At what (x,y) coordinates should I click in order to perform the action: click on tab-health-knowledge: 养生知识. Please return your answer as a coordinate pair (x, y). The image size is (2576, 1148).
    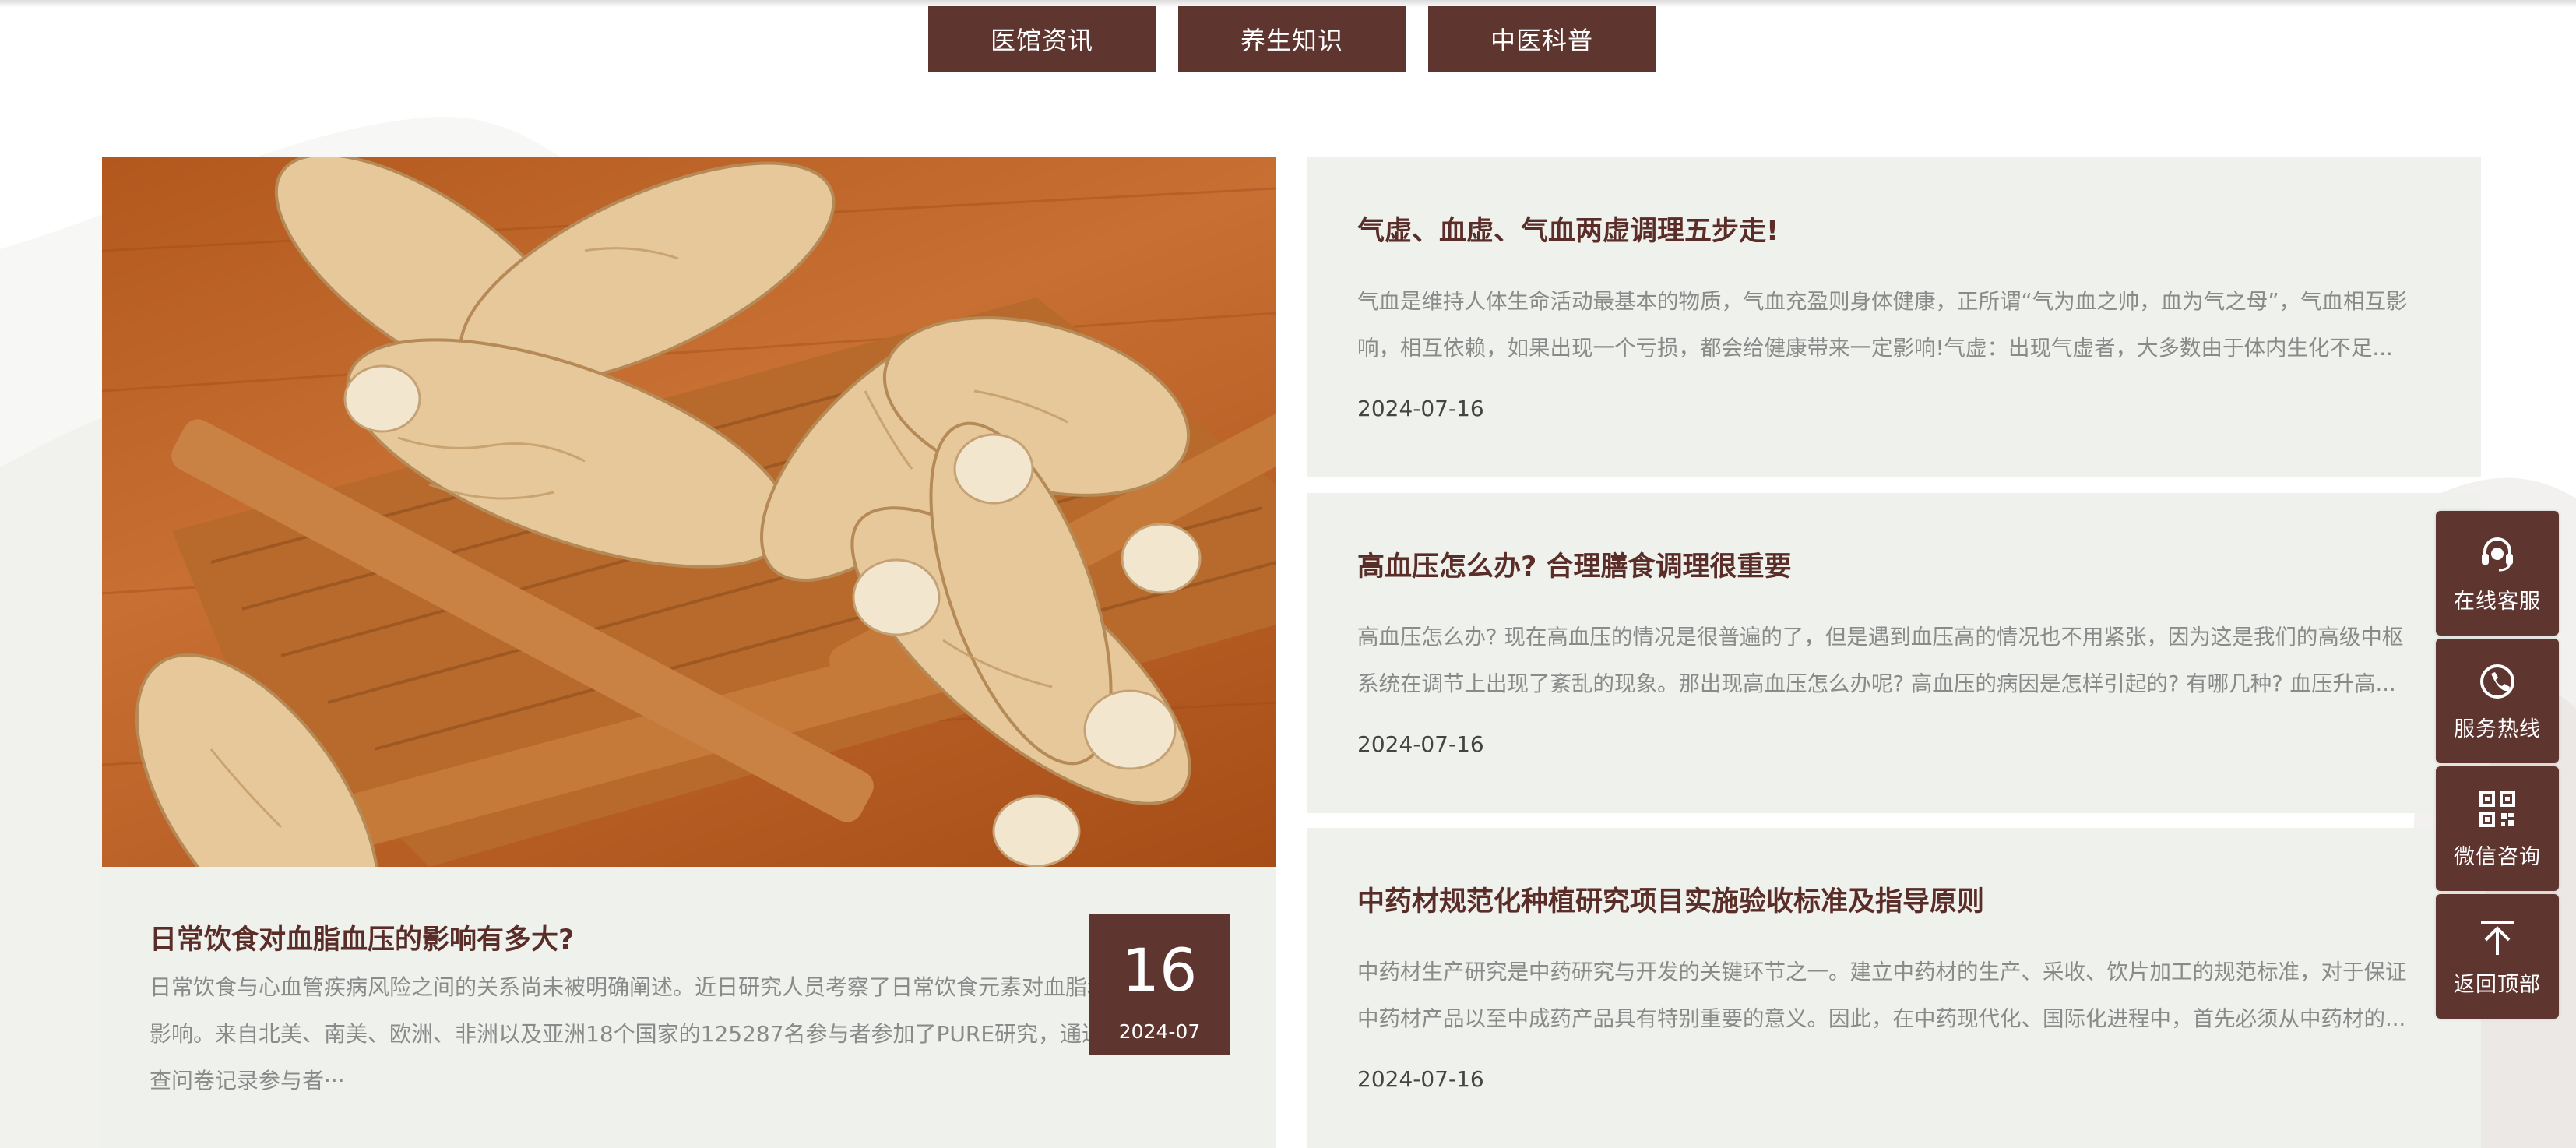
    Looking at the image, I should click on (1292, 39).